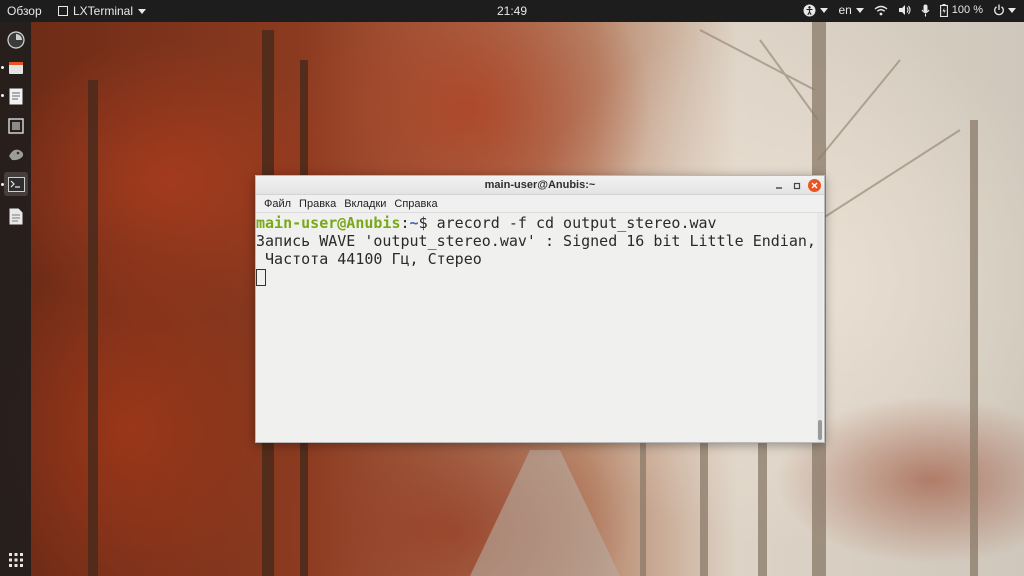 The width and height of the screenshot is (1024, 576). Describe the element at coordinates (881, 10) in the screenshot. I see `wifi-icon` at that location.